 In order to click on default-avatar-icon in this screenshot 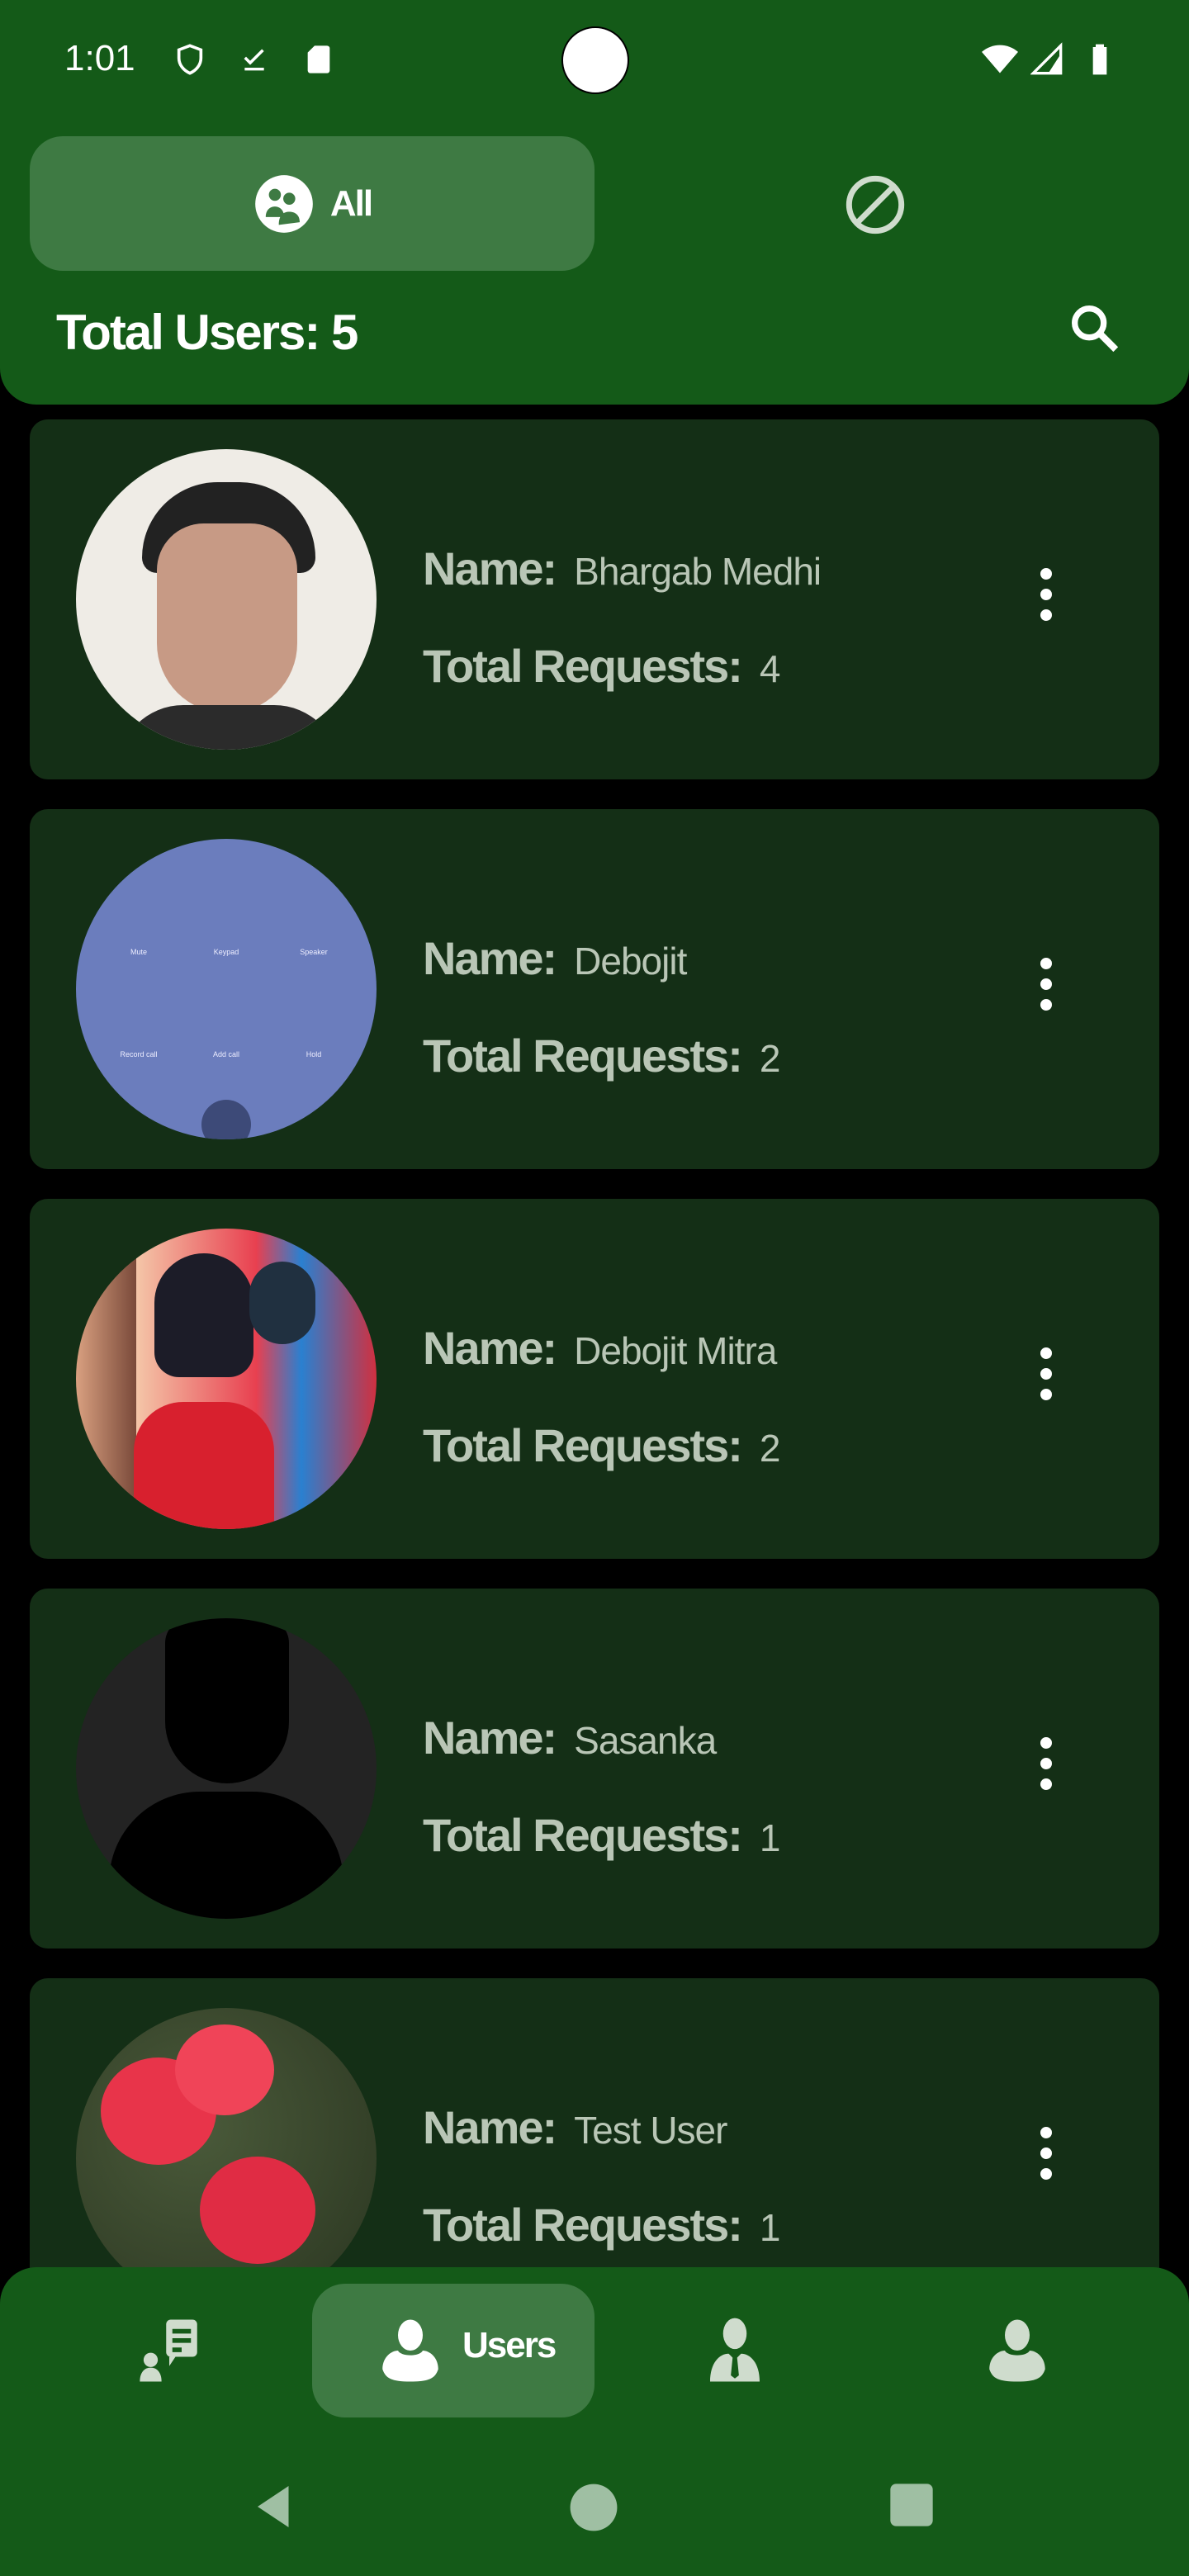, I will do `click(226, 1768)`.